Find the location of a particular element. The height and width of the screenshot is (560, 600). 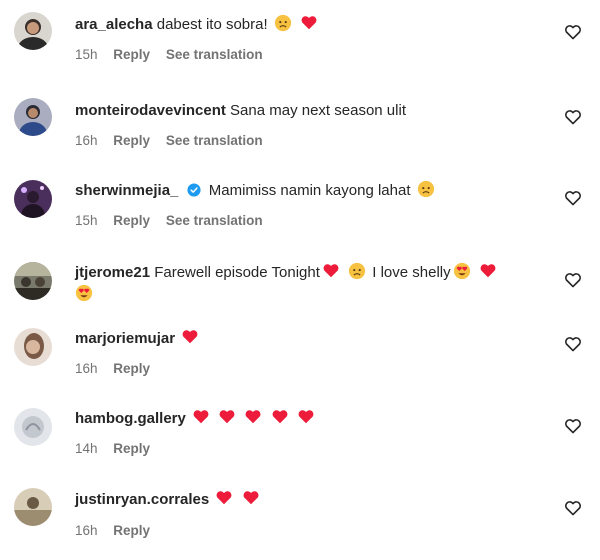

comment-line: justinryan.corrales is located at coordinates (312, 500).